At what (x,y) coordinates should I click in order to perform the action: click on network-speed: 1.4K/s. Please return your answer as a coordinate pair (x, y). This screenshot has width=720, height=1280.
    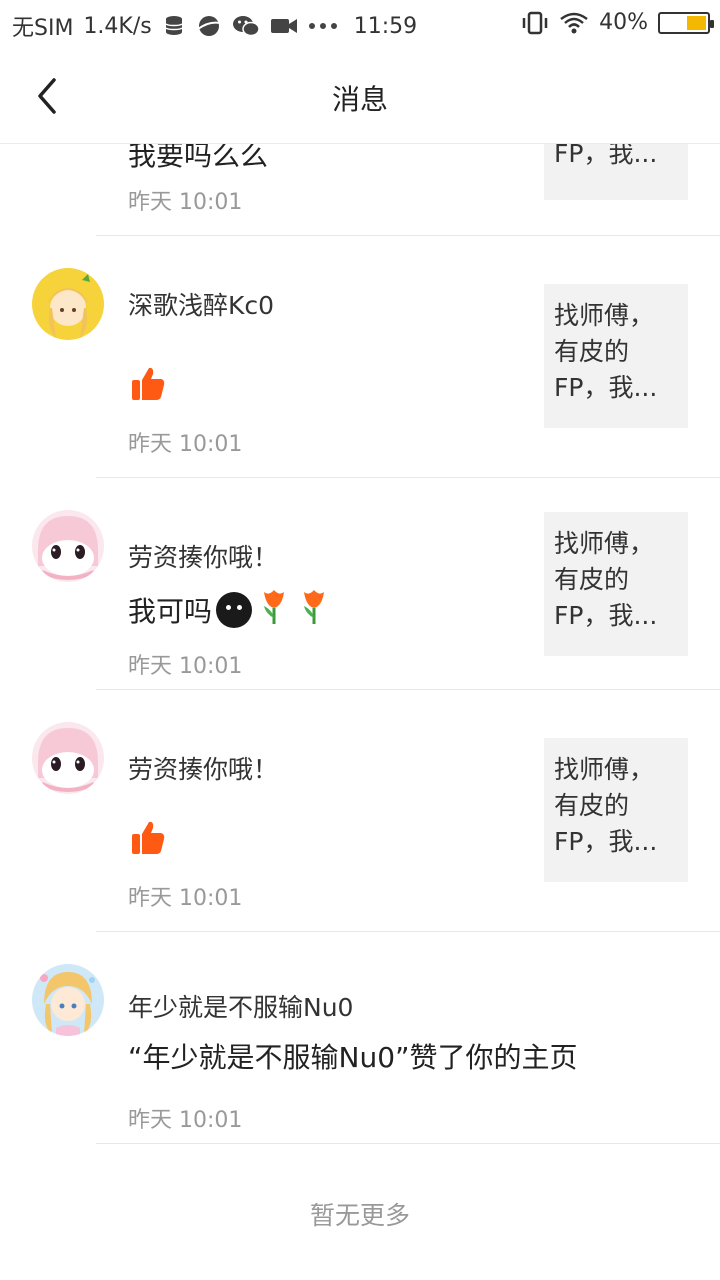
    Looking at the image, I should click on (117, 26).